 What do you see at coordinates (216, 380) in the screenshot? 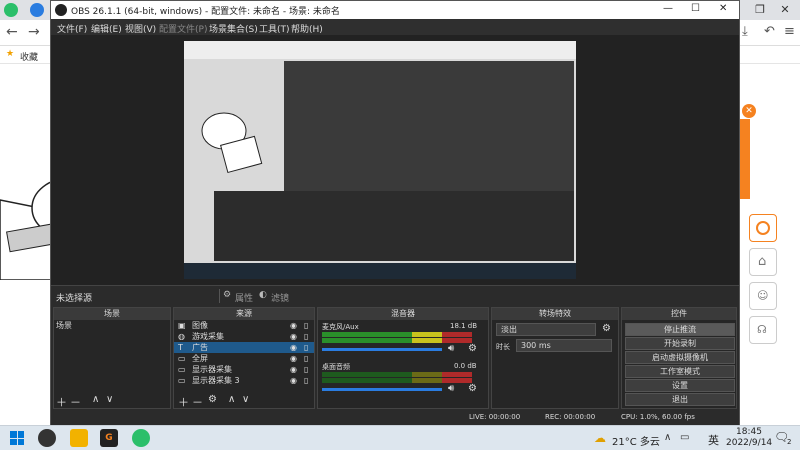
I see `source-label: 显示器采集 3` at bounding box center [216, 380].